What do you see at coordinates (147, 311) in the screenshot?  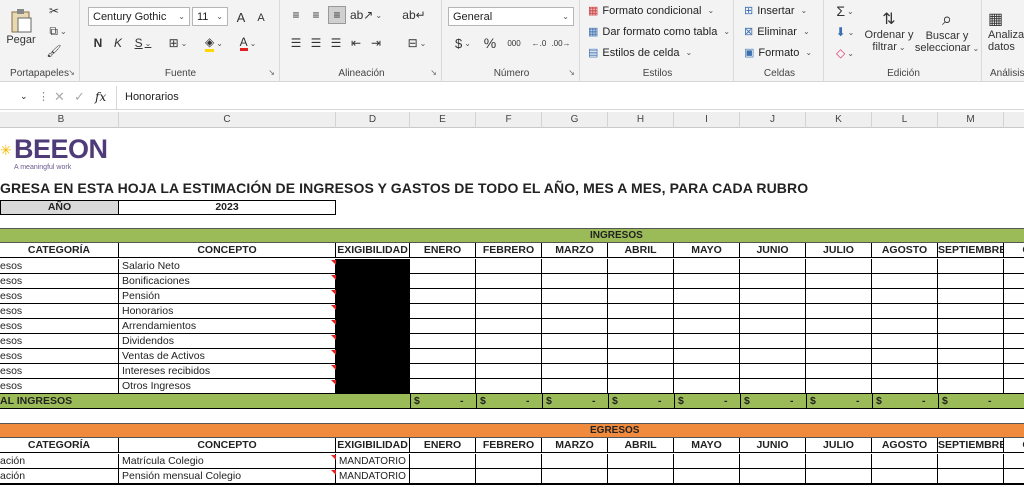 I see `income-concept: Honorarios` at bounding box center [147, 311].